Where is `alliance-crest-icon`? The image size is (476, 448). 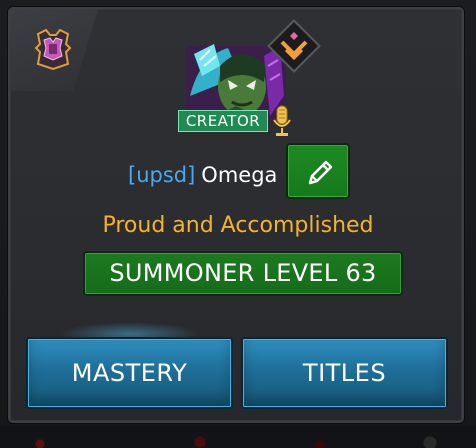
alliance-crest-icon is located at coordinates (53, 49).